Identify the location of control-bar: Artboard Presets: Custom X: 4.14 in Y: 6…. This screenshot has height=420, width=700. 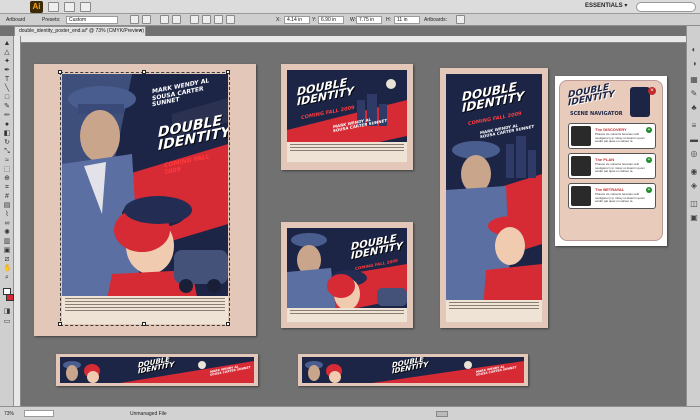
(350, 20).